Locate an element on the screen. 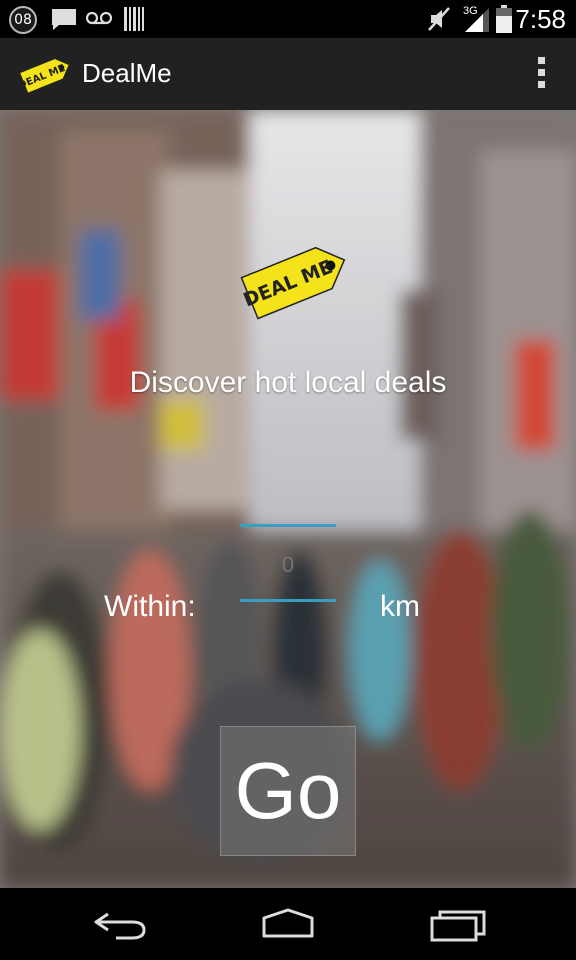 The height and width of the screenshot is (960, 576). app-title: DealMe is located at coordinates (127, 73).